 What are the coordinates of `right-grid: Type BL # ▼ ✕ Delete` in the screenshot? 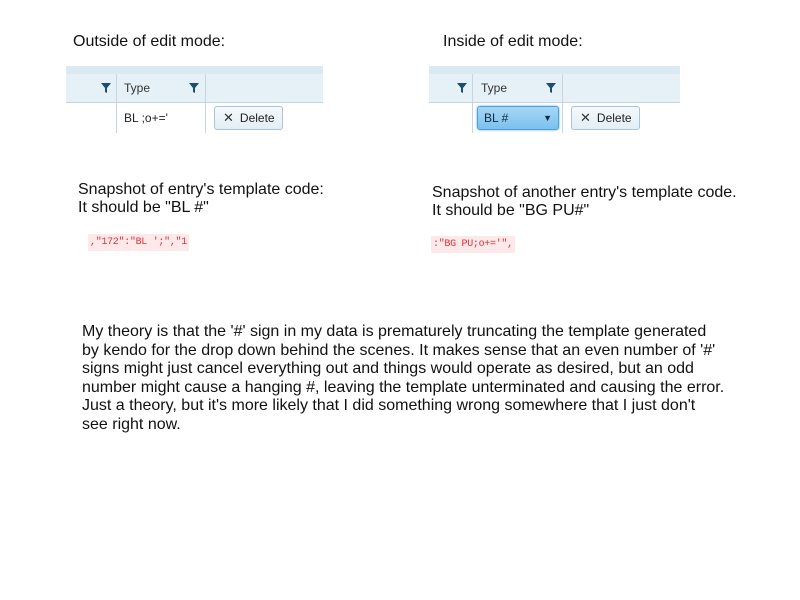 It's located at (554, 99).